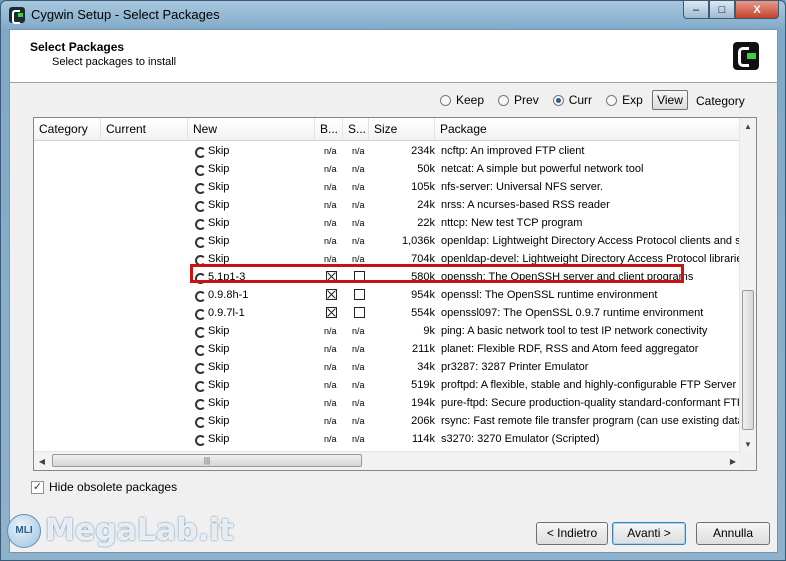  What do you see at coordinates (504, 100) in the screenshot?
I see `radio-prev-indicator` at bounding box center [504, 100].